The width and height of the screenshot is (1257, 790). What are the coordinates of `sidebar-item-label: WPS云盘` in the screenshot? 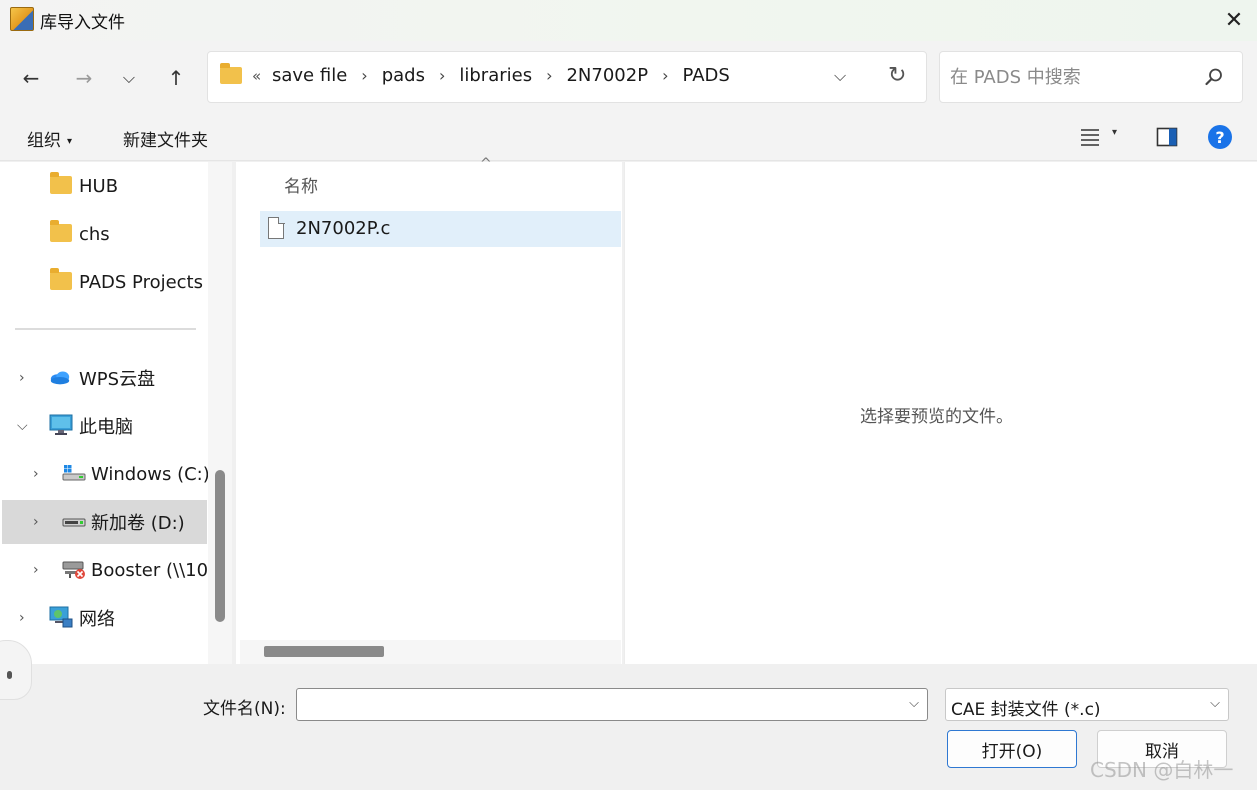 It's located at (117, 379).